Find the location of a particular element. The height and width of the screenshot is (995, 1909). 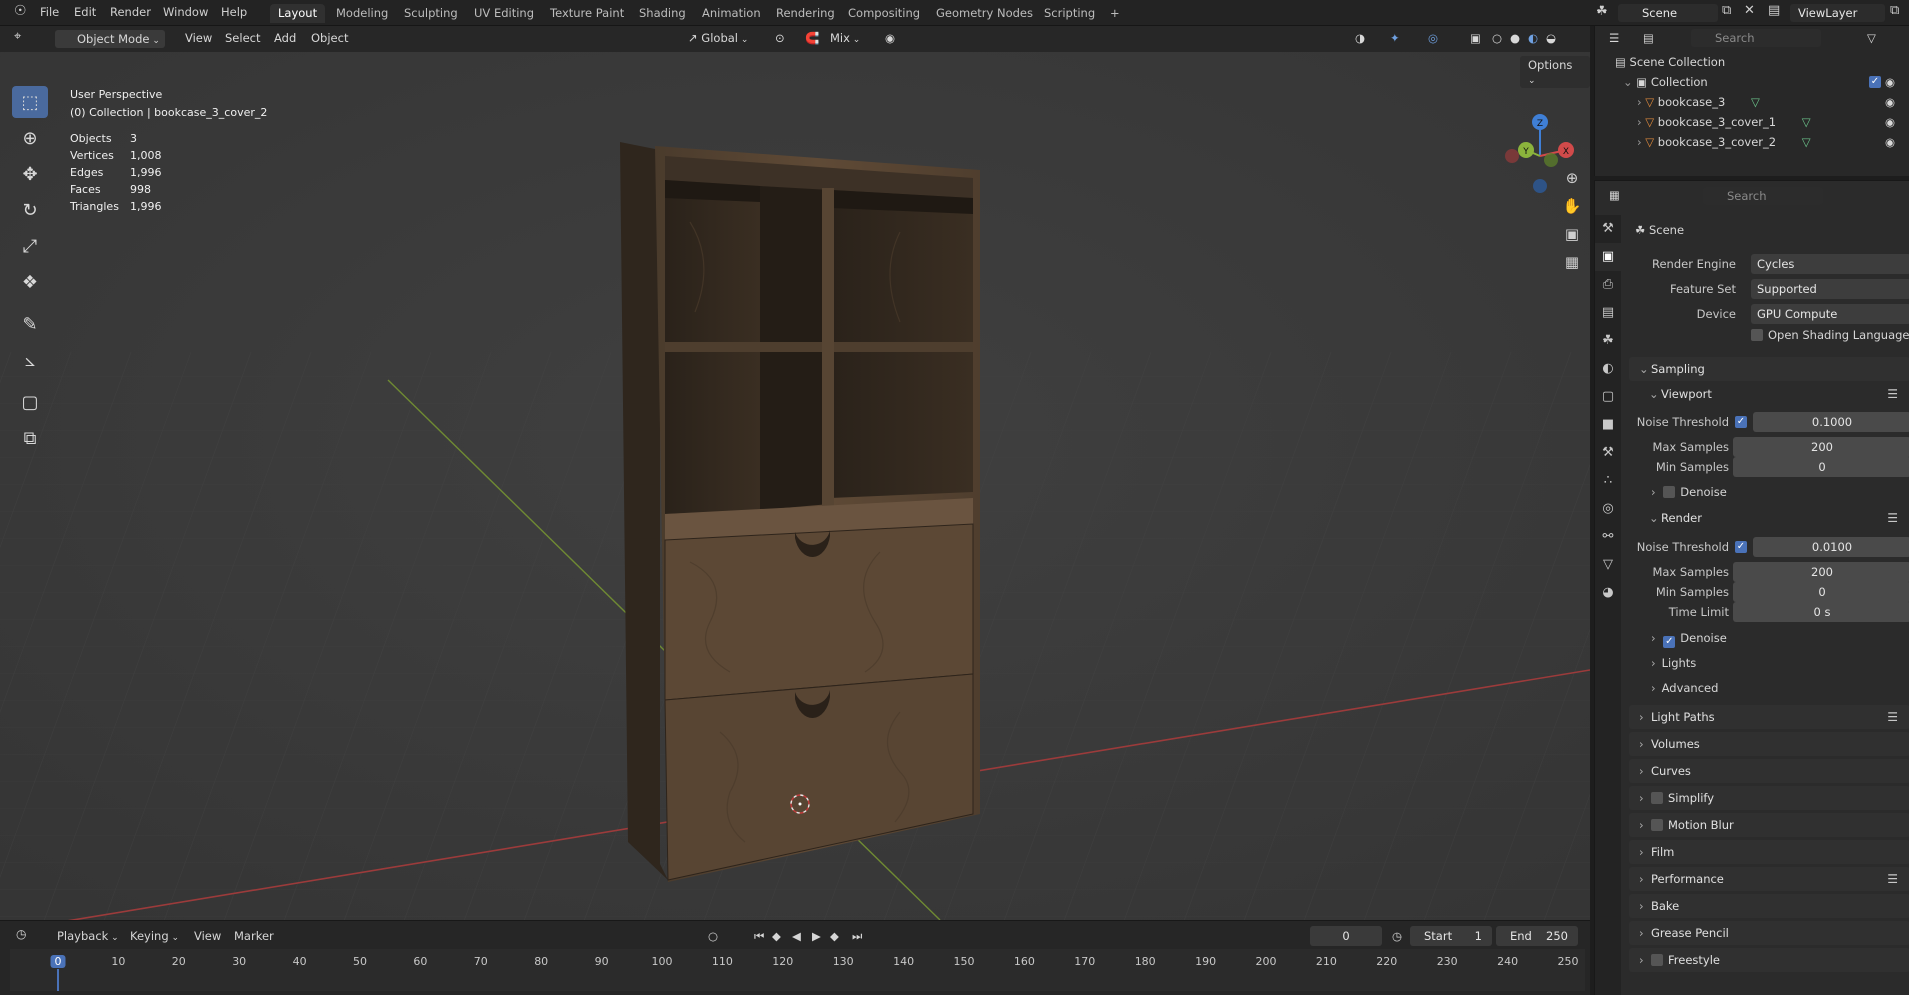

transform-orientation-dropdown: ↗ Global is located at coordinates (718, 38).